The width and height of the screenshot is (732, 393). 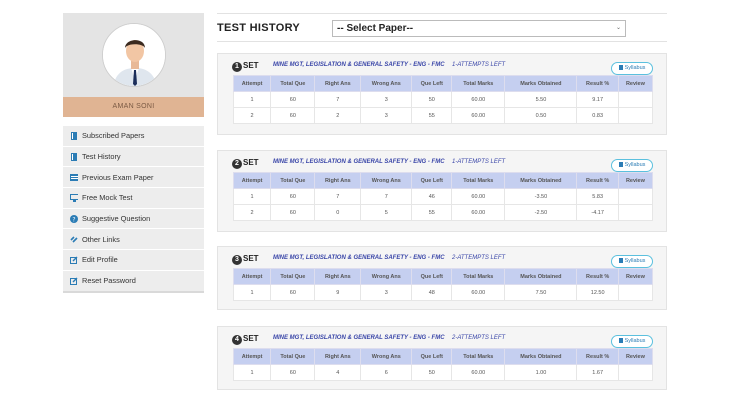 What do you see at coordinates (541, 372) in the screenshot?
I see `table-cell: 1.00` at bounding box center [541, 372].